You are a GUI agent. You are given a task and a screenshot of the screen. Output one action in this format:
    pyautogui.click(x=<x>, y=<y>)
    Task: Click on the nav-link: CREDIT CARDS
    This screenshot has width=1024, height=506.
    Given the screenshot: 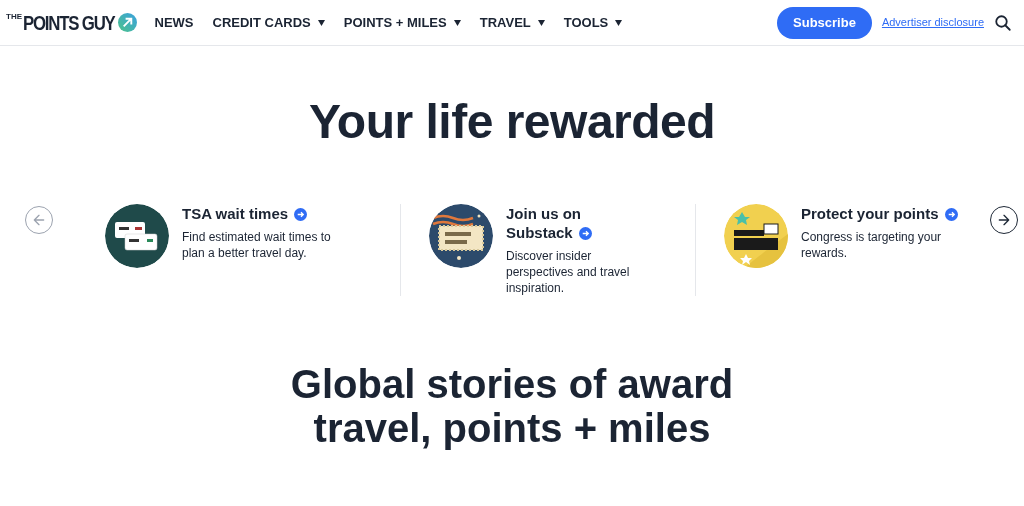 What is the action you would take?
    pyautogui.click(x=268, y=22)
    